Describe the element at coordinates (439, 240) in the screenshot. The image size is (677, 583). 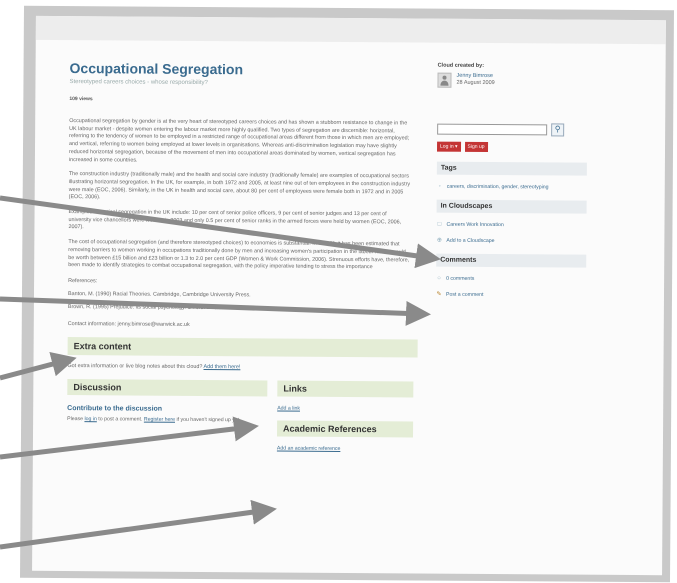
I see `add-icon: ⊕` at that location.